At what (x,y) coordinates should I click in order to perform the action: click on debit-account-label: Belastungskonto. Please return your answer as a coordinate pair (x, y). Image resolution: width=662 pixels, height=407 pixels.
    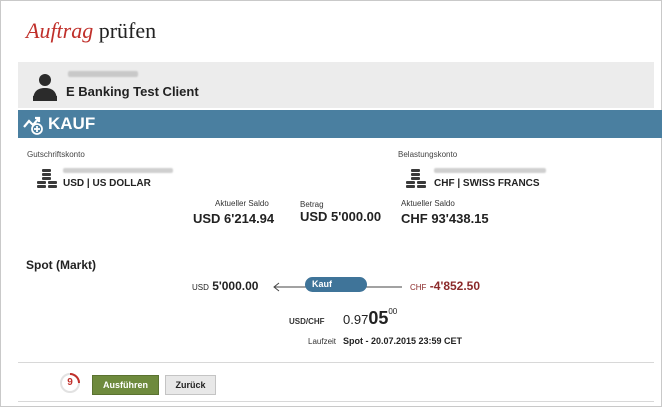
    Looking at the image, I should click on (428, 154).